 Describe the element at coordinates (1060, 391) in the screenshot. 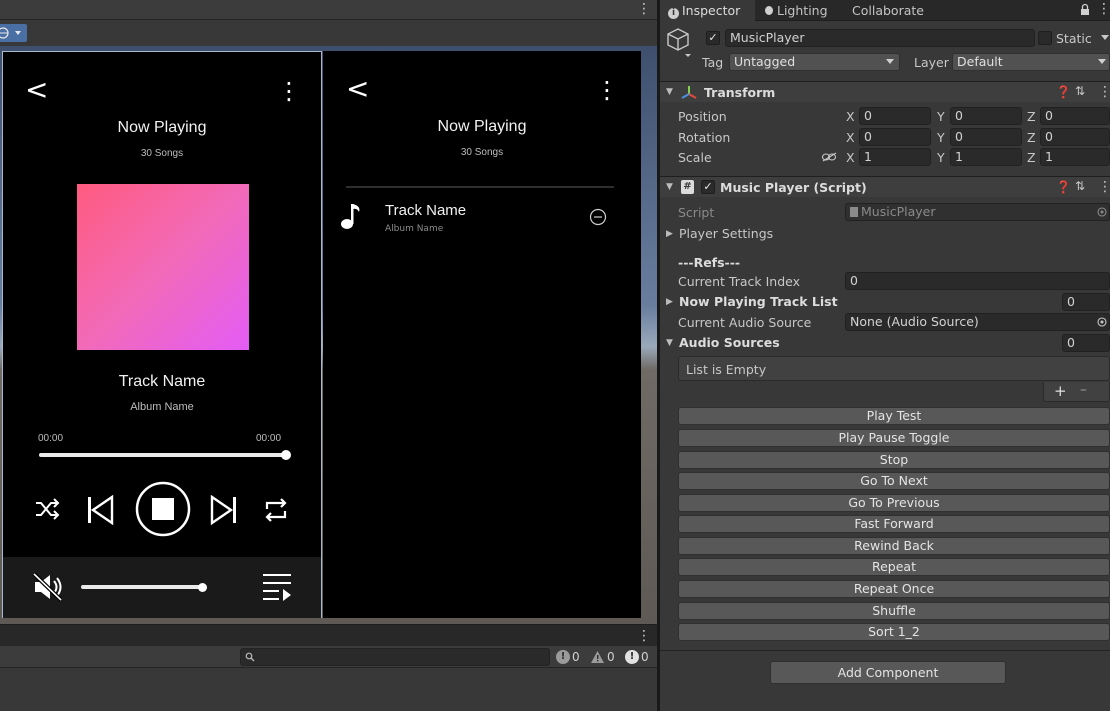

I see `add-element-button: +` at that location.